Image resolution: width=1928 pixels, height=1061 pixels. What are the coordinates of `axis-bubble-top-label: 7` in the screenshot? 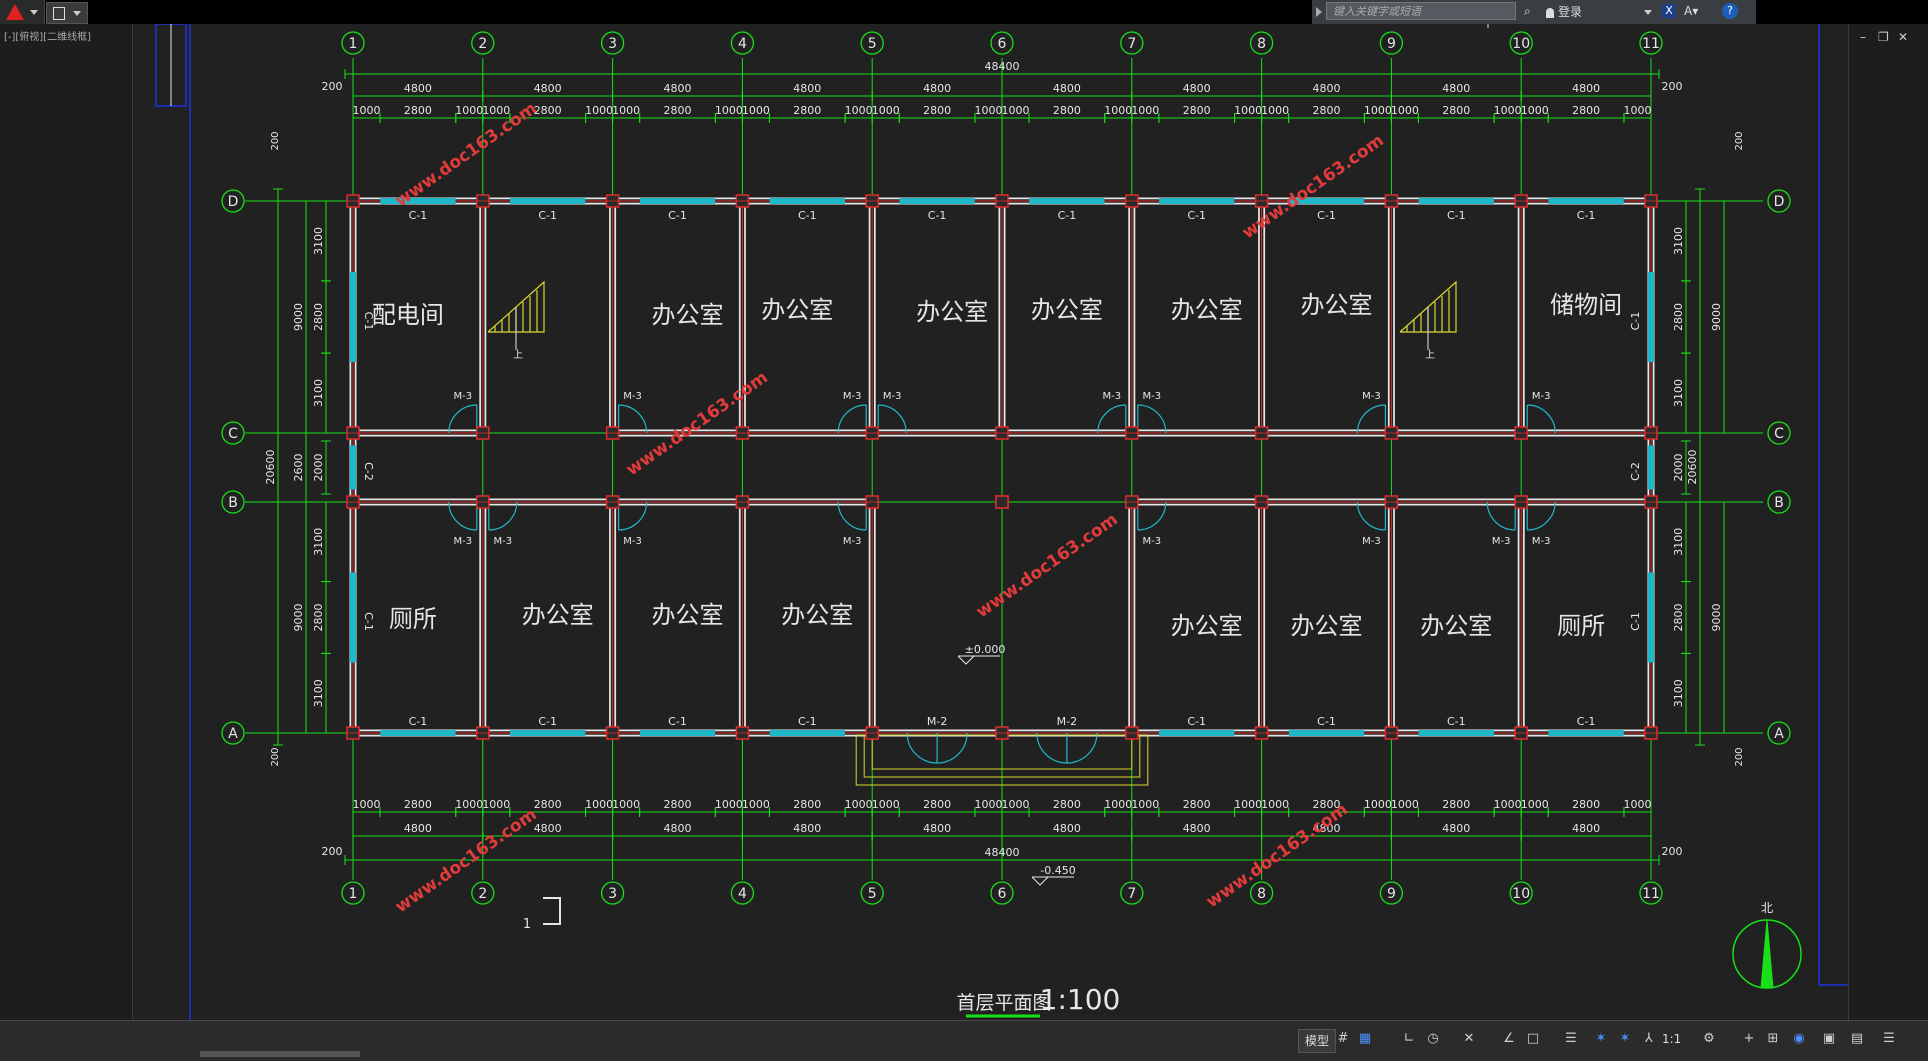 It's located at (1131, 44).